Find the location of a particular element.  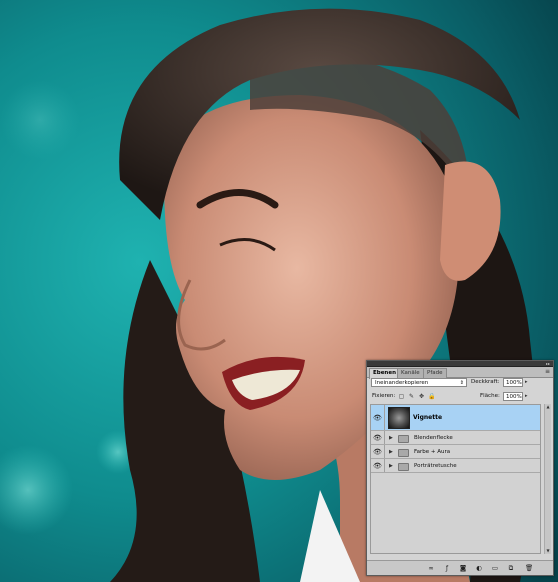

group-name: Blendenflecke is located at coordinates (433, 438).